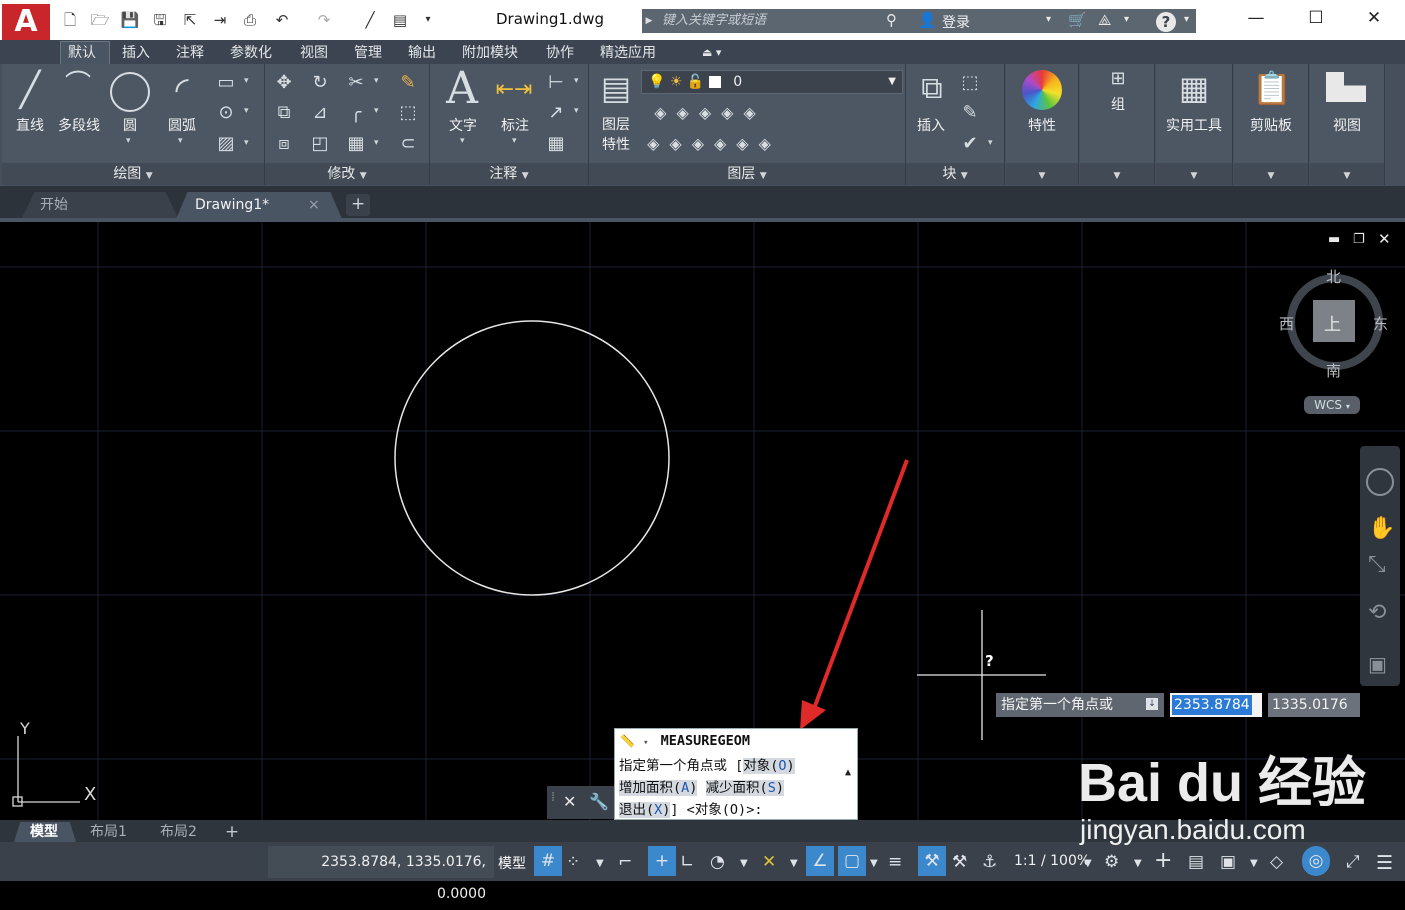  Describe the element at coordinates (676, 82) in the screenshot. I see `sun-icon: ☀` at that location.